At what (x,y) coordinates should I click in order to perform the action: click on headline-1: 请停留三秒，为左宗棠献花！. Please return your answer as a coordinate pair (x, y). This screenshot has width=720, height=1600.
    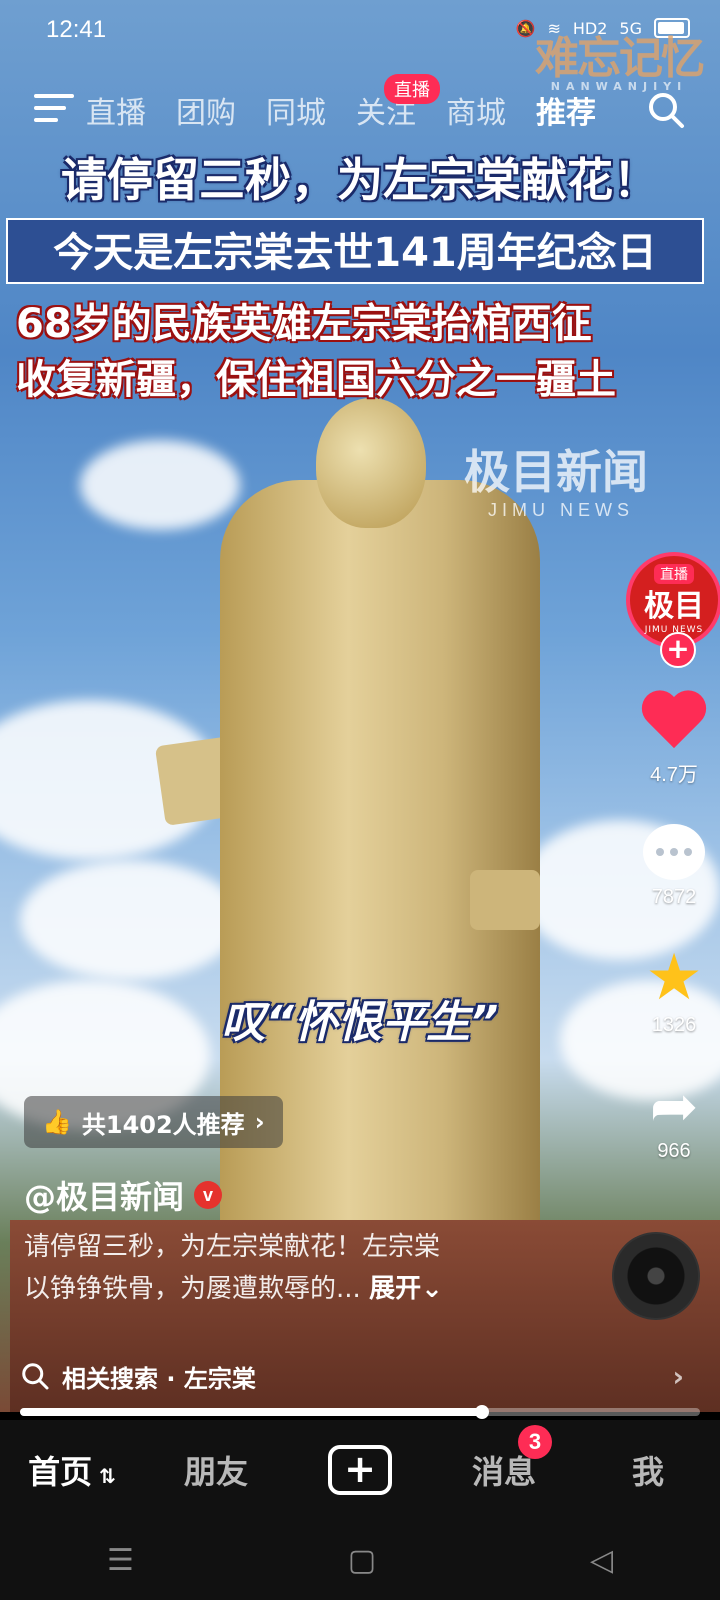
    Looking at the image, I should click on (360, 180).